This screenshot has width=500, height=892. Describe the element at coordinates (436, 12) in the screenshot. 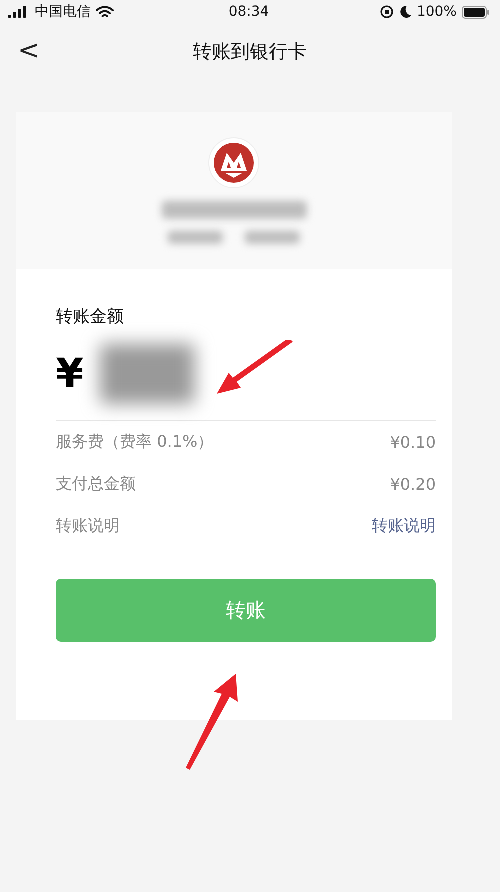

I see `battery-percent: 100%` at that location.